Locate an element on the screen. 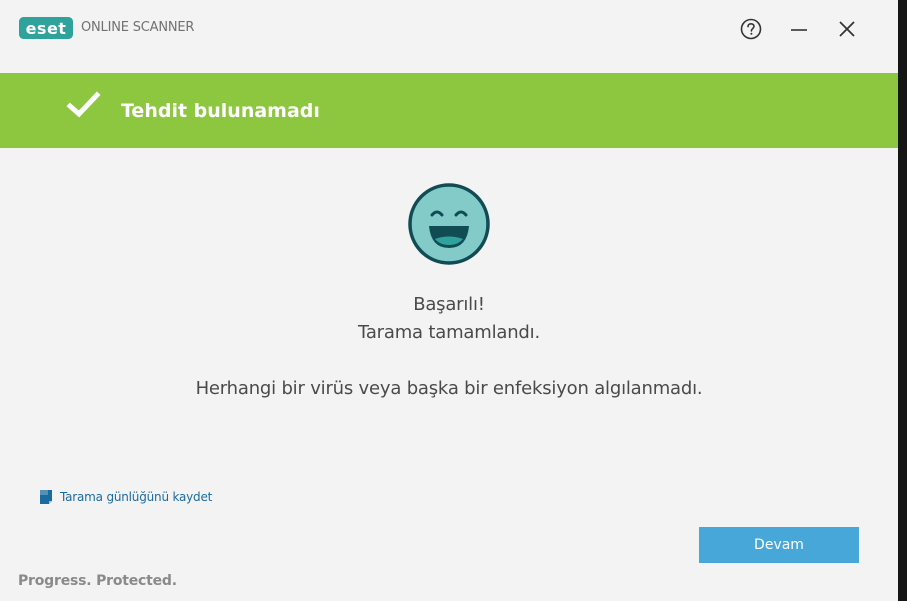 This screenshot has height=601, width=907. close-button is located at coordinates (847, 29).